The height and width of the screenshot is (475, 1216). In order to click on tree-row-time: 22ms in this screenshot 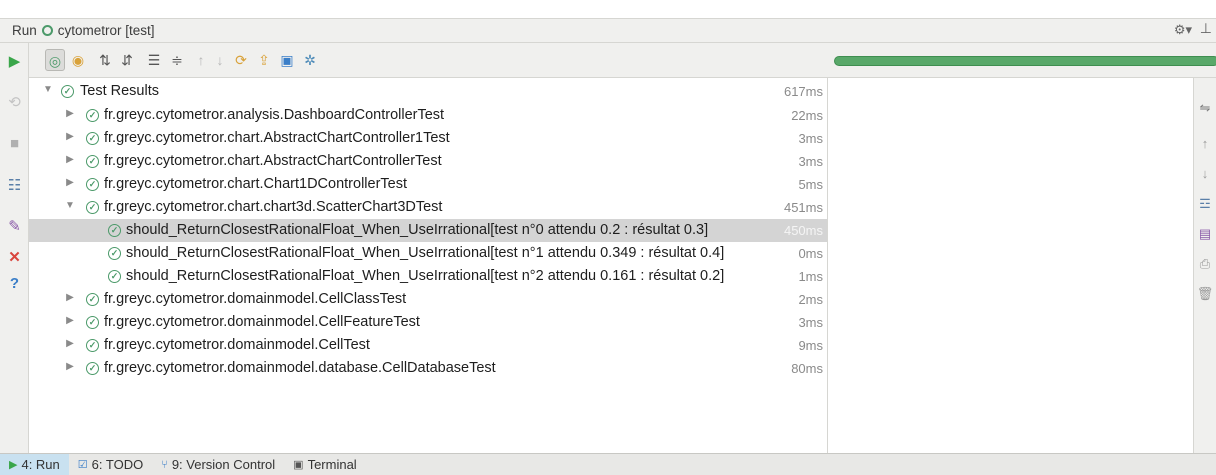, I will do `click(807, 115)`.